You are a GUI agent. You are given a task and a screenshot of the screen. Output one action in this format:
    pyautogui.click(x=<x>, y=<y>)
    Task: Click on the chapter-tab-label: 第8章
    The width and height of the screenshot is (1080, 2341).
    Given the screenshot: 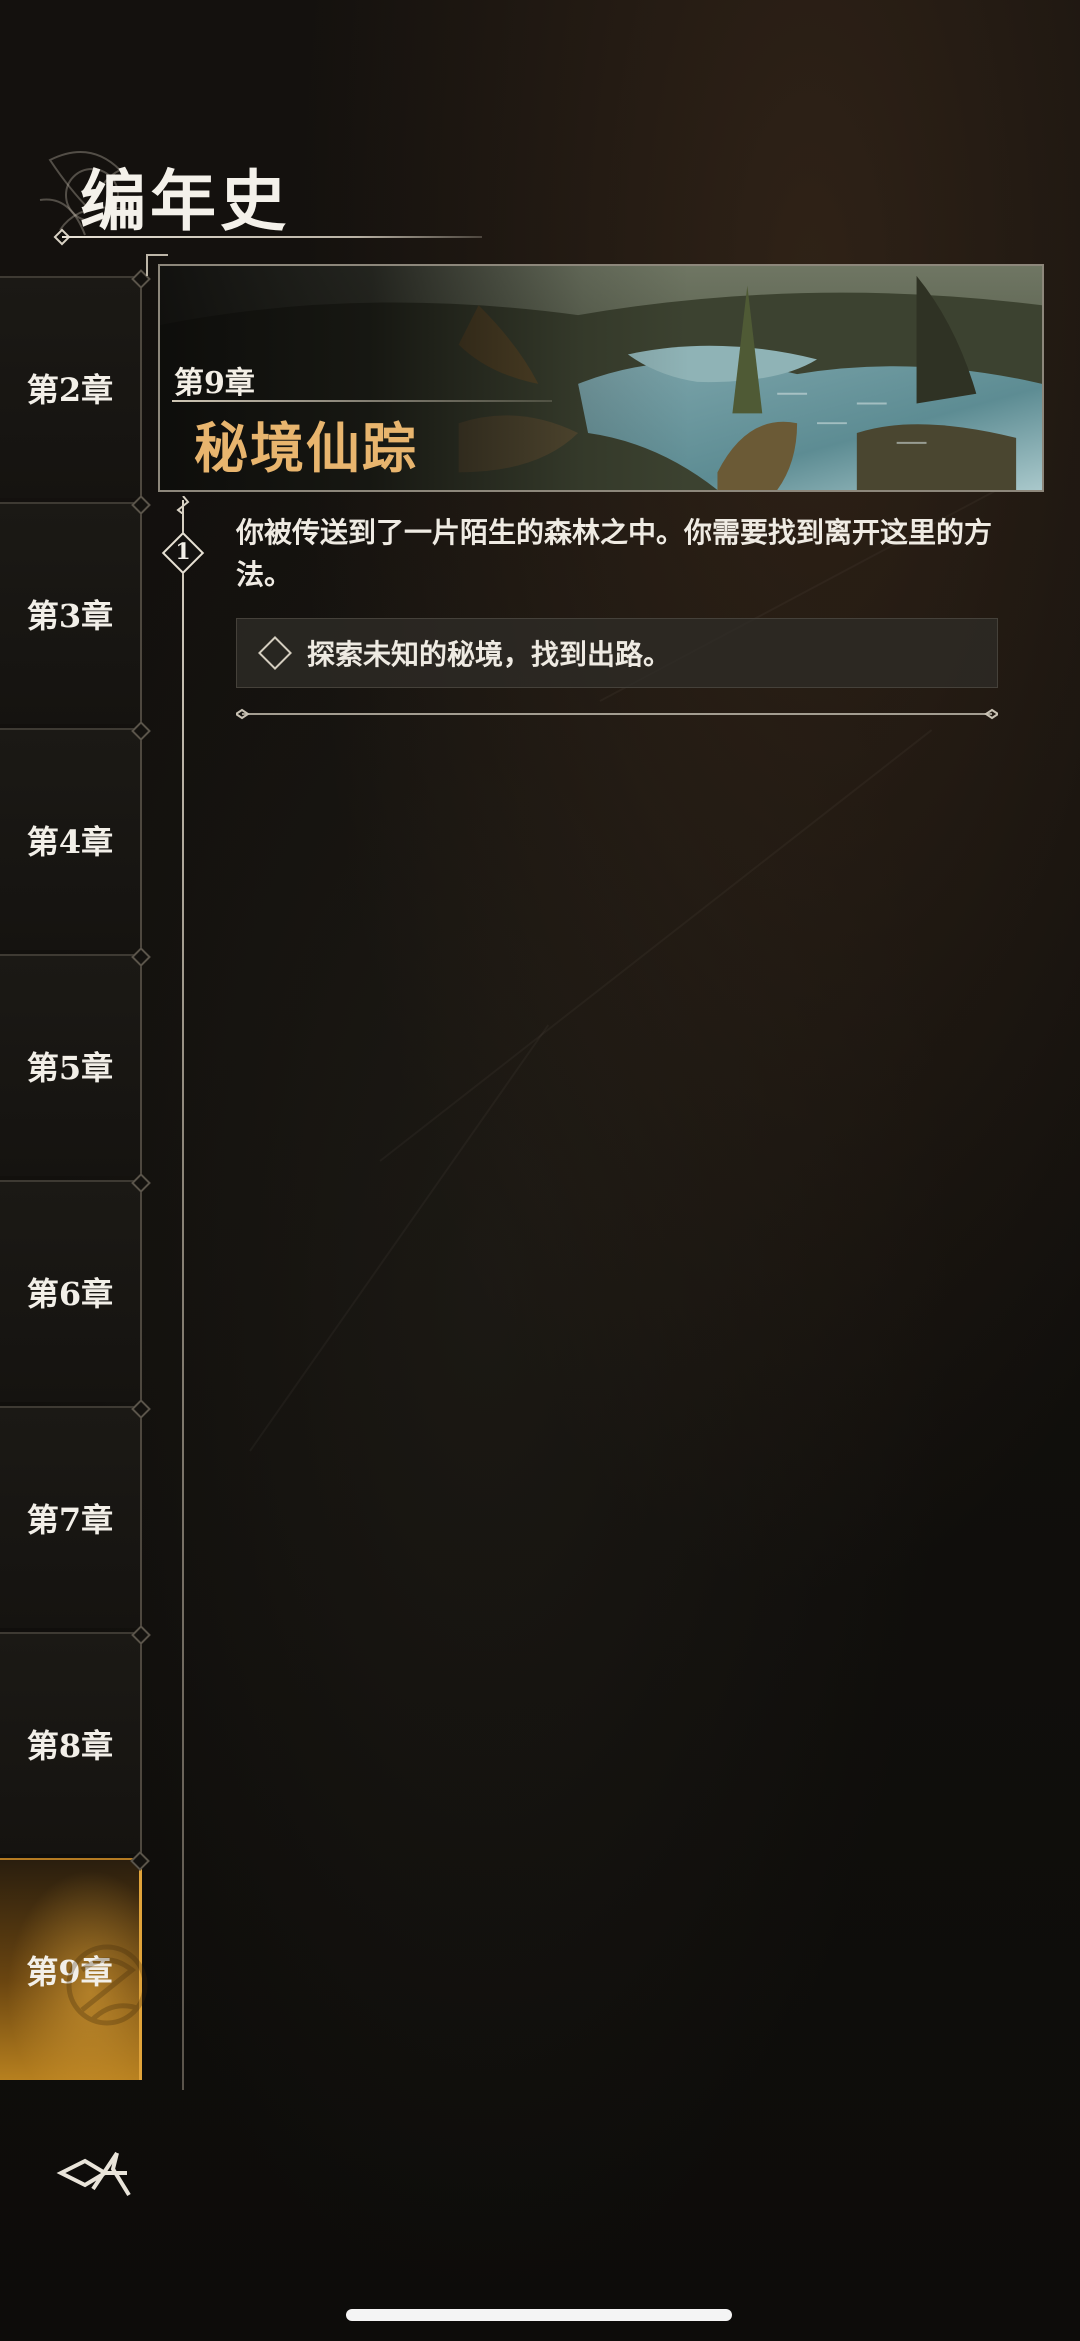 What is the action you would take?
    pyautogui.click(x=70, y=1746)
    